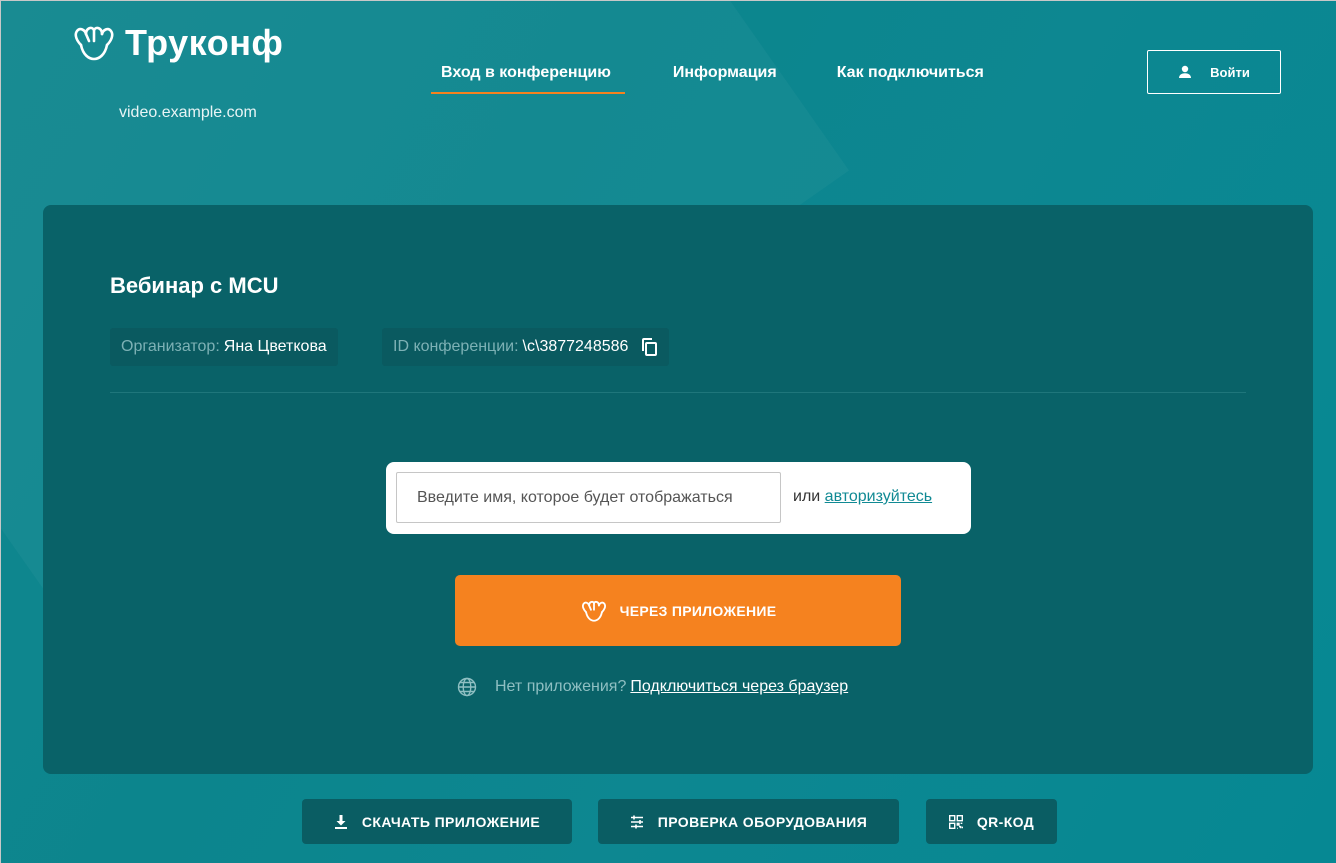  Describe the element at coordinates (456, 346) in the screenshot. I see `conference-id-label: ID конференции:` at that location.